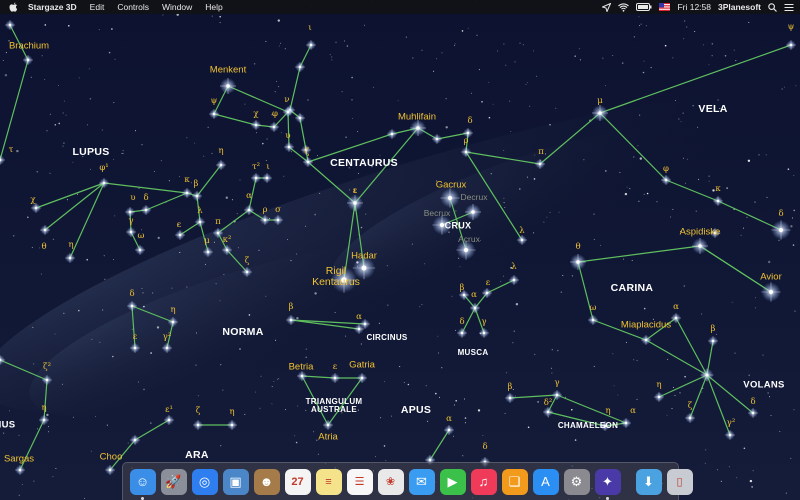  What do you see at coordinates (690, 418) in the screenshot?
I see `star-vo5` at bounding box center [690, 418].